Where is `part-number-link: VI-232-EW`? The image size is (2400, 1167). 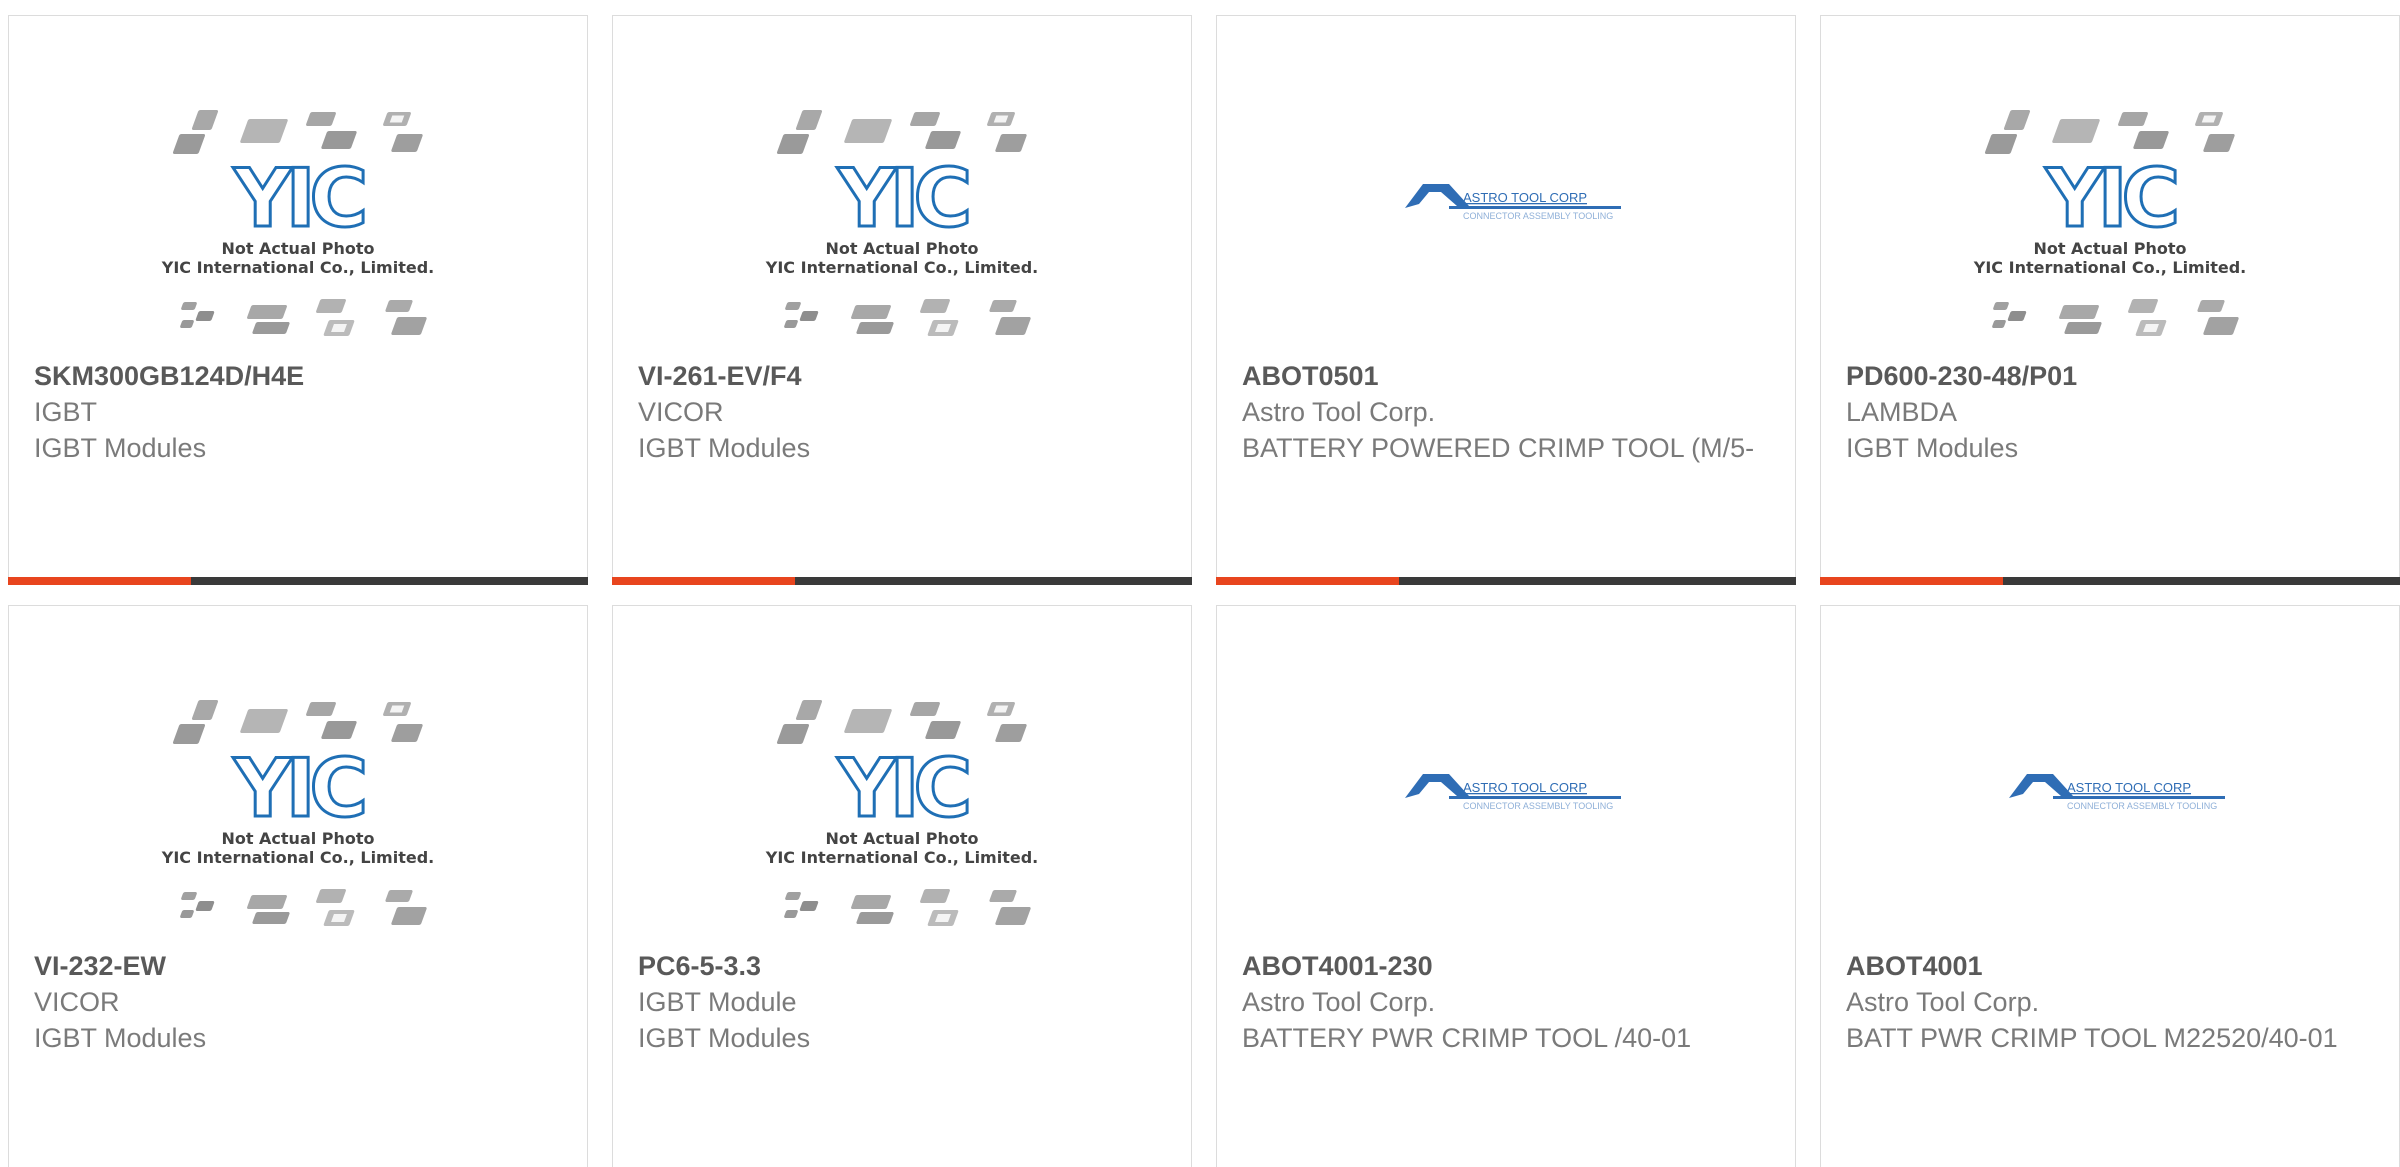
part-number-link: VI-232-EW is located at coordinates (294, 966).